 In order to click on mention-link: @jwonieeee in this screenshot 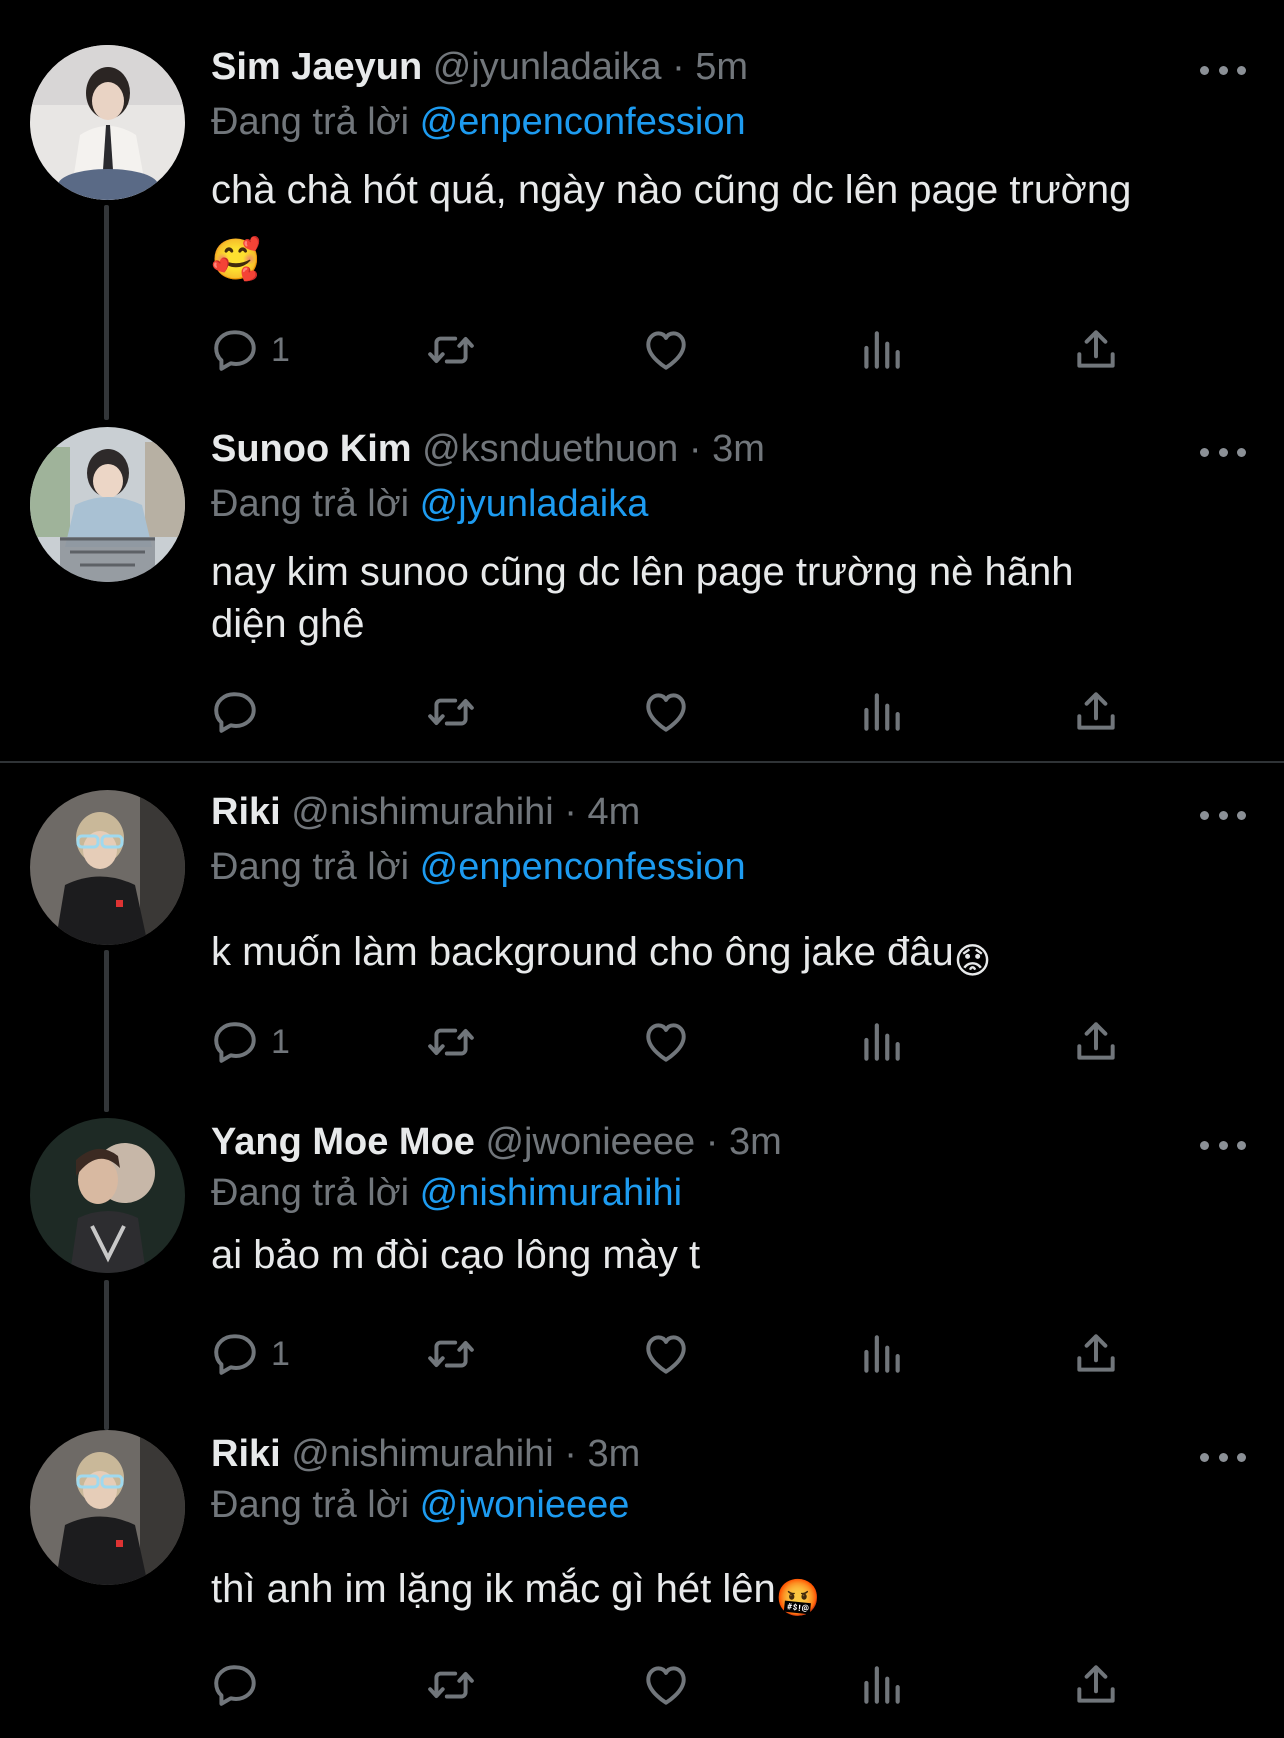, I will do `click(525, 1505)`.